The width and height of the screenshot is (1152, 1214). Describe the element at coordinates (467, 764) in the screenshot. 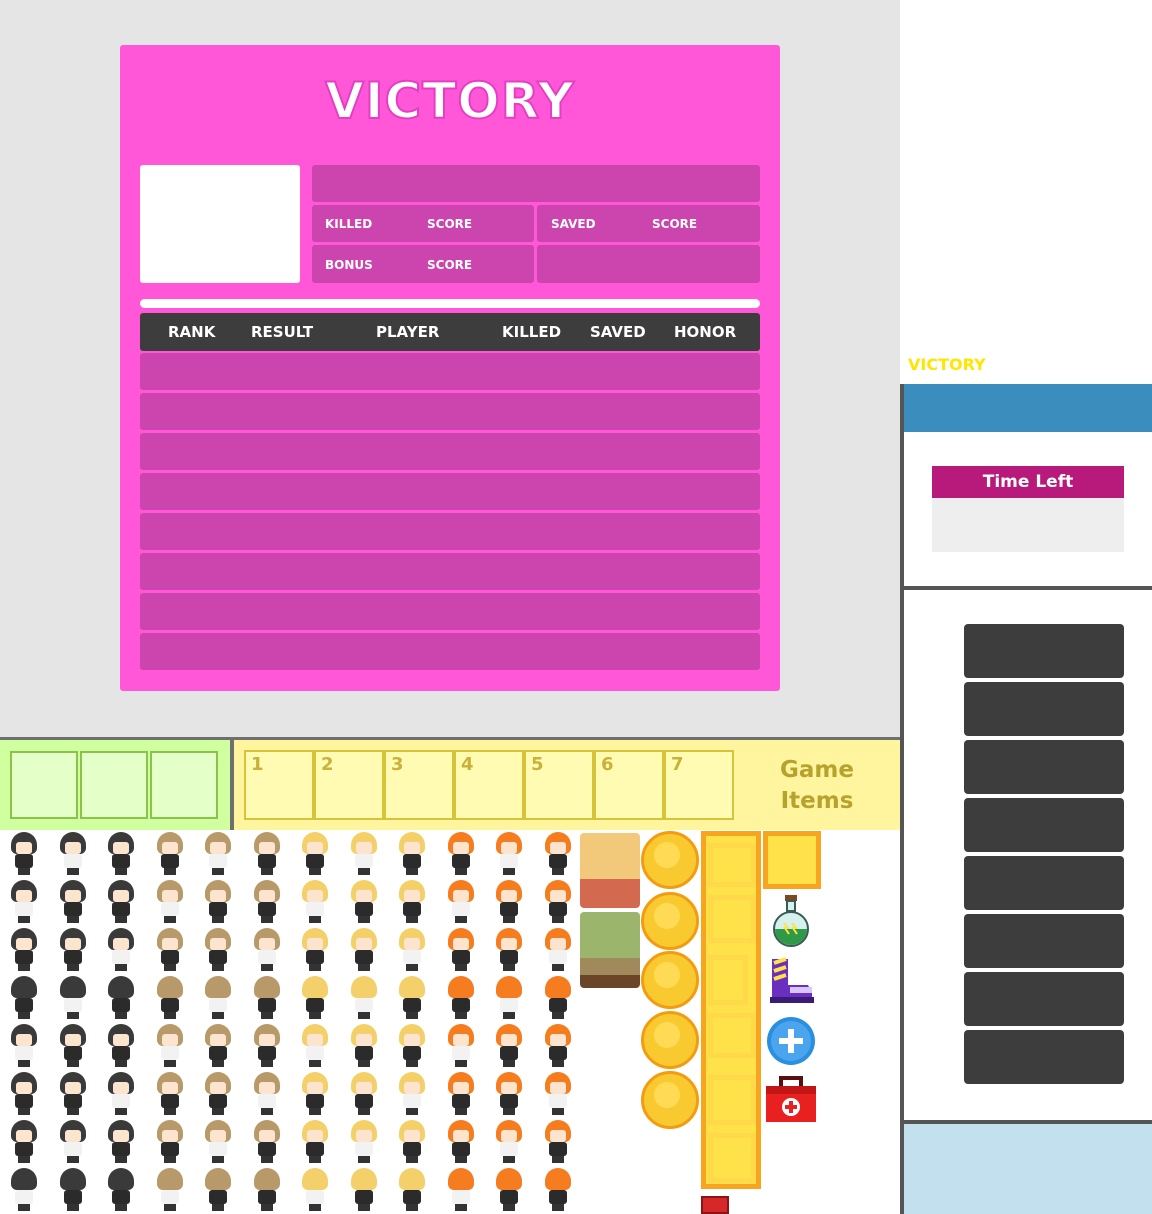

I see `slot-number: 4` at that location.